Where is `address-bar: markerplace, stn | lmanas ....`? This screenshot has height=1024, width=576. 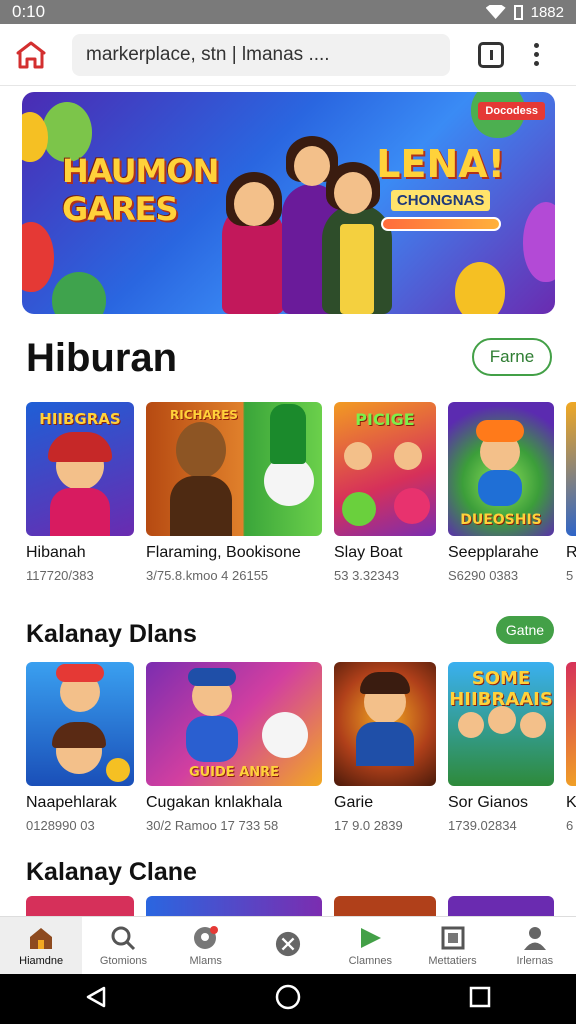
address-bar: markerplace, stn | lmanas .... is located at coordinates (261, 54).